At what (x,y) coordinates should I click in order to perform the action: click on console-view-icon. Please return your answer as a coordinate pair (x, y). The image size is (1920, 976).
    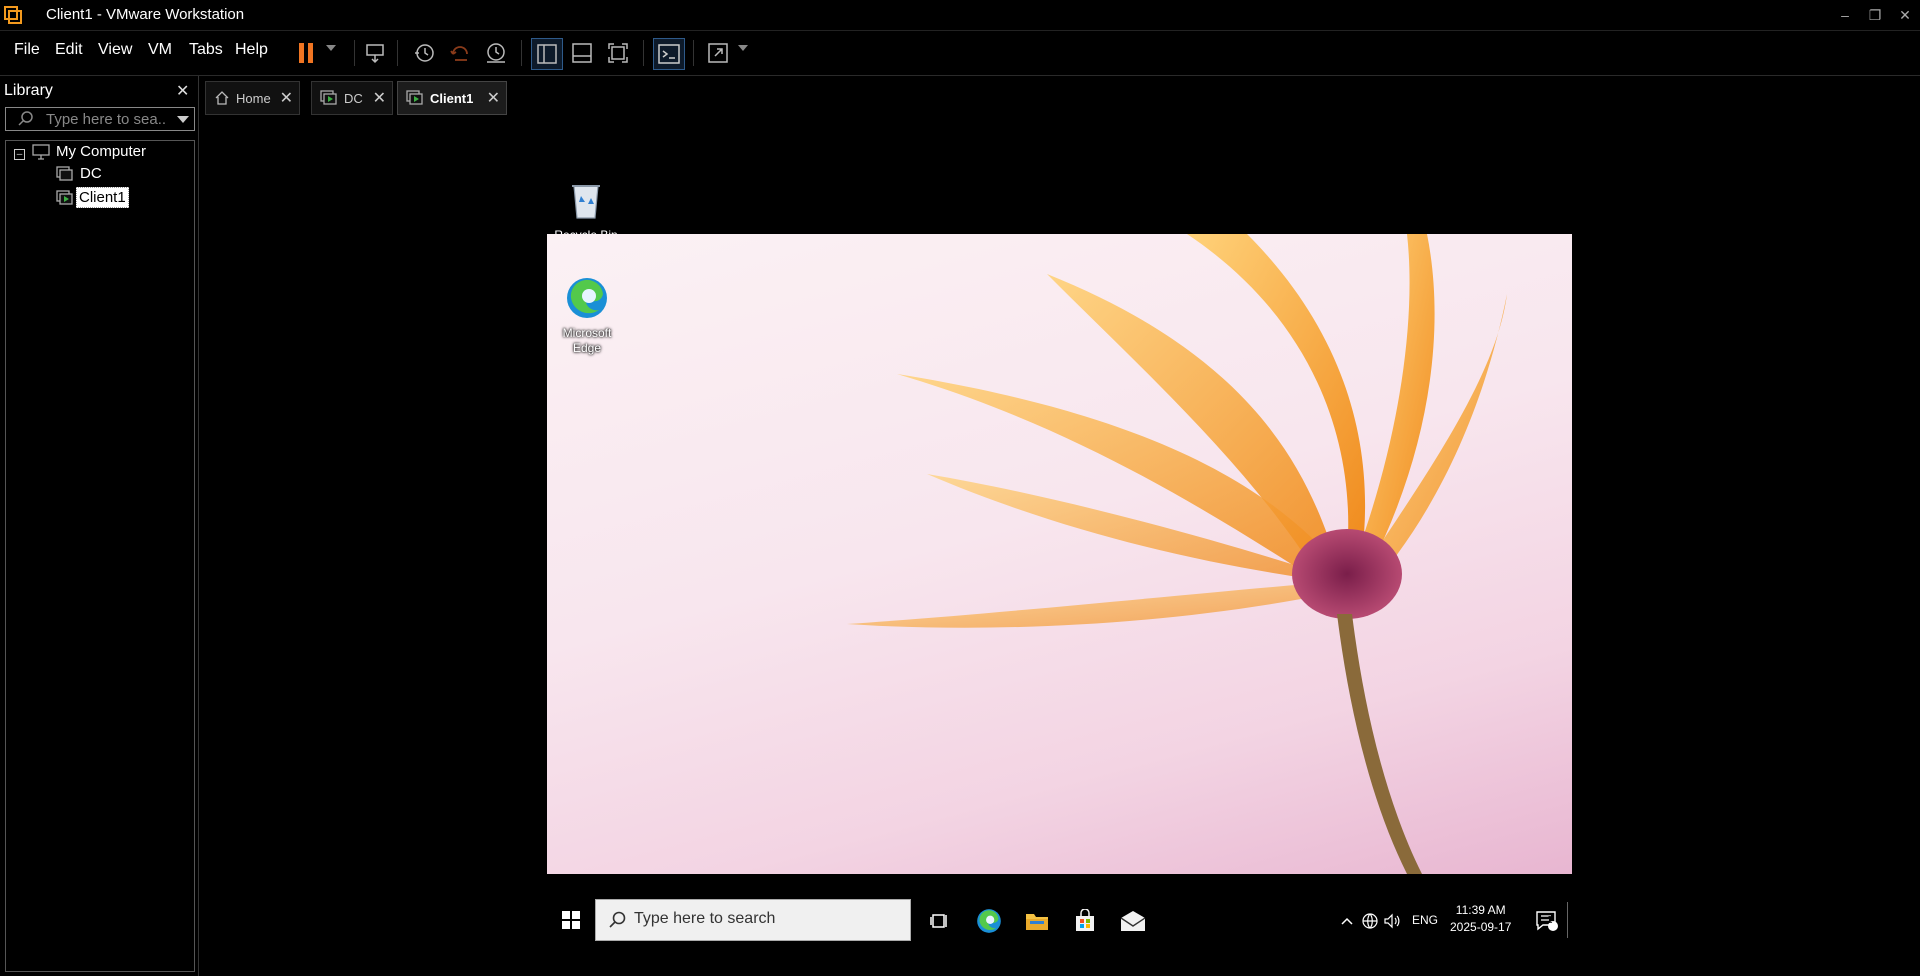
    Looking at the image, I should click on (669, 54).